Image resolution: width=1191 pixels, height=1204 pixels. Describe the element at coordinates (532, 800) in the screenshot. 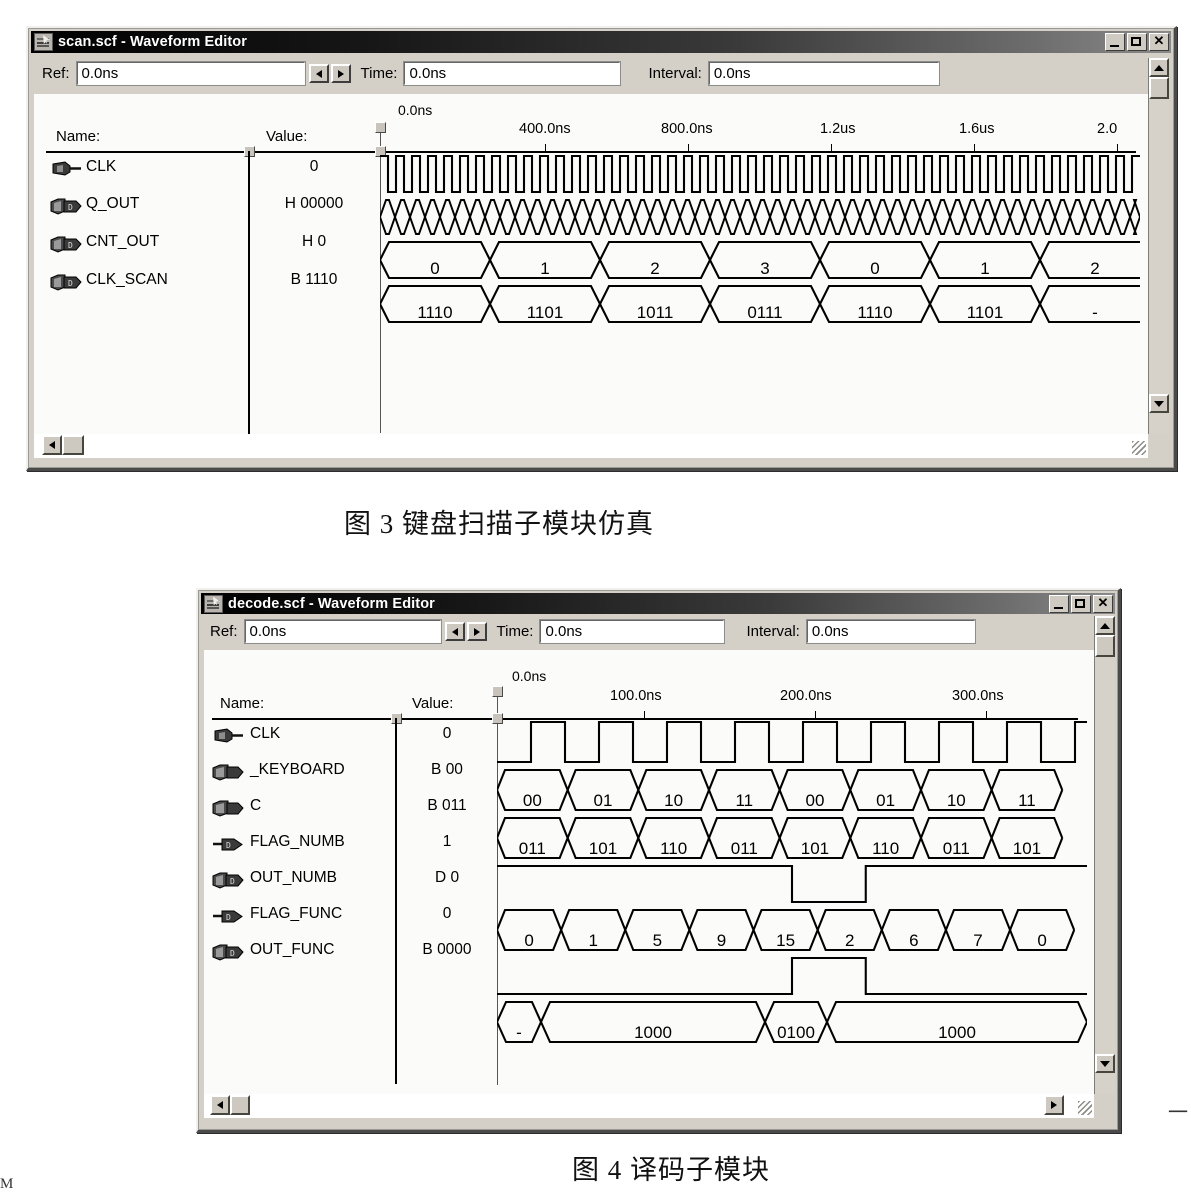

I see `svg-text: 00` at that location.